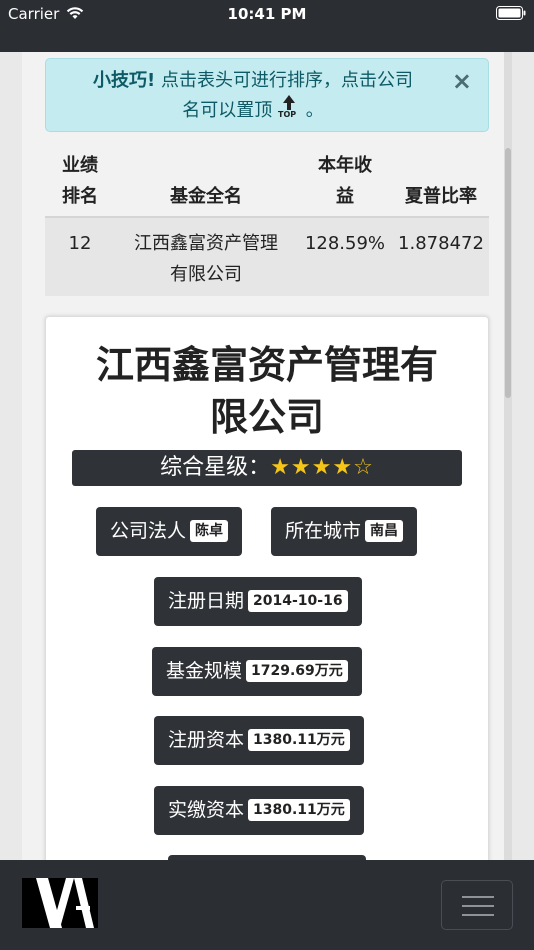 This screenshot has width=534, height=950. What do you see at coordinates (477, 905) in the screenshot?
I see `menu-toggle-button` at bounding box center [477, 905].